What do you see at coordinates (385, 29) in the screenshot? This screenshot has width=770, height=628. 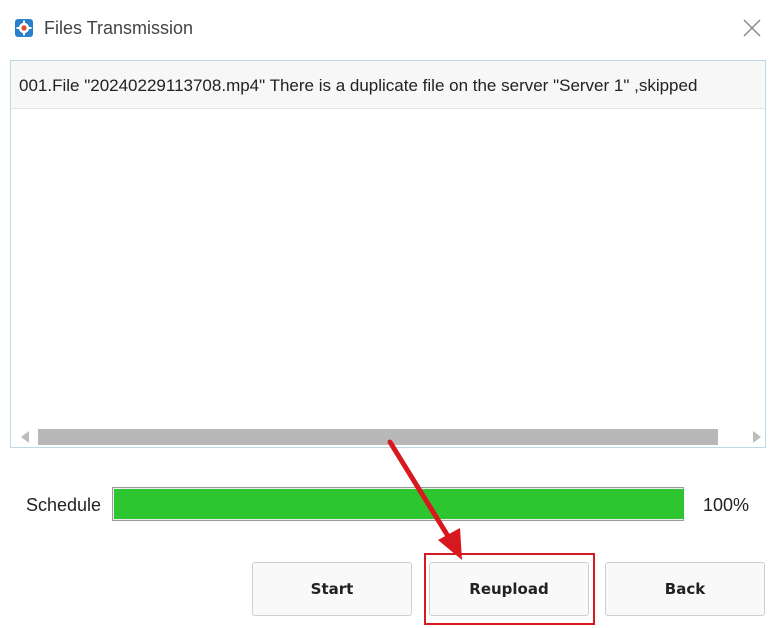 I see `title-bar: Files Transmission` at bounding box center [385, 29].